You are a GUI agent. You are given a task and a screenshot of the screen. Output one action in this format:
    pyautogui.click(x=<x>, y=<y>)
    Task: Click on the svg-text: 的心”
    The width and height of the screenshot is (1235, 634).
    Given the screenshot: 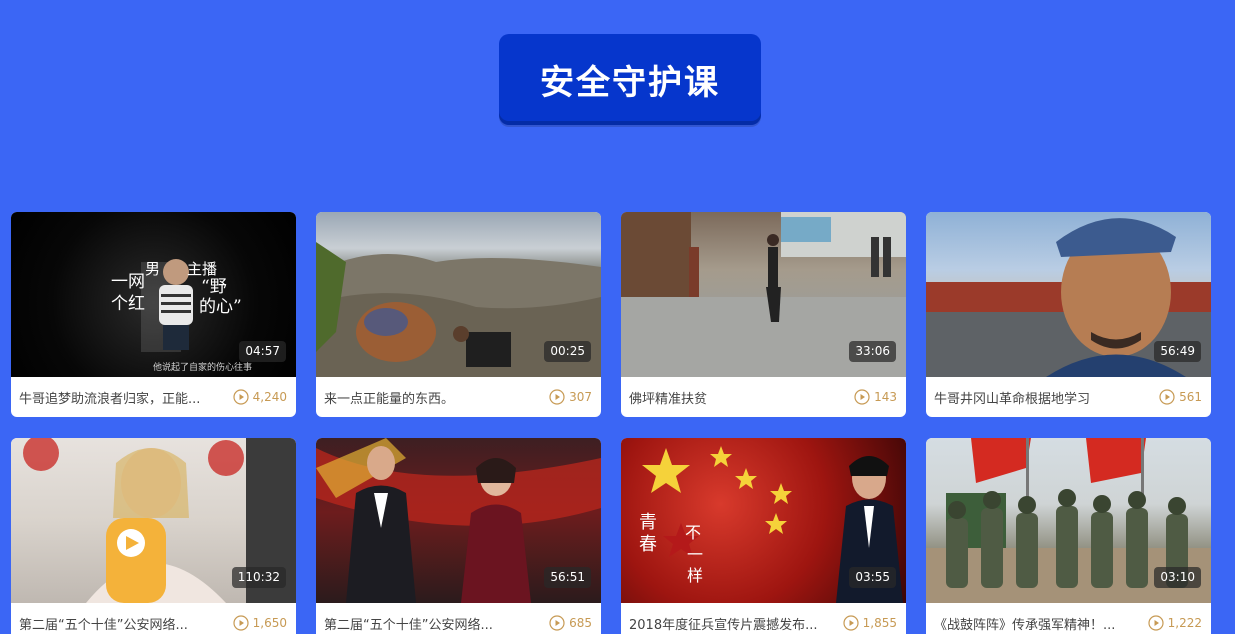 What is the action you would take?
    pyautogui.click(x=220, y=307)
    